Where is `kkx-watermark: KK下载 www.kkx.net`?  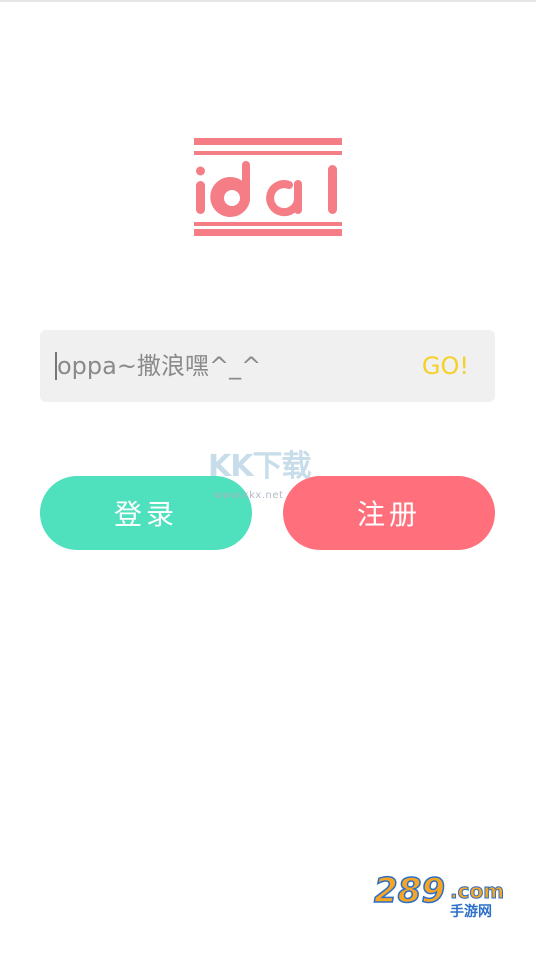 kkx-watermark: KK下载 www.kkx.net is located at coordinates (270, 480).